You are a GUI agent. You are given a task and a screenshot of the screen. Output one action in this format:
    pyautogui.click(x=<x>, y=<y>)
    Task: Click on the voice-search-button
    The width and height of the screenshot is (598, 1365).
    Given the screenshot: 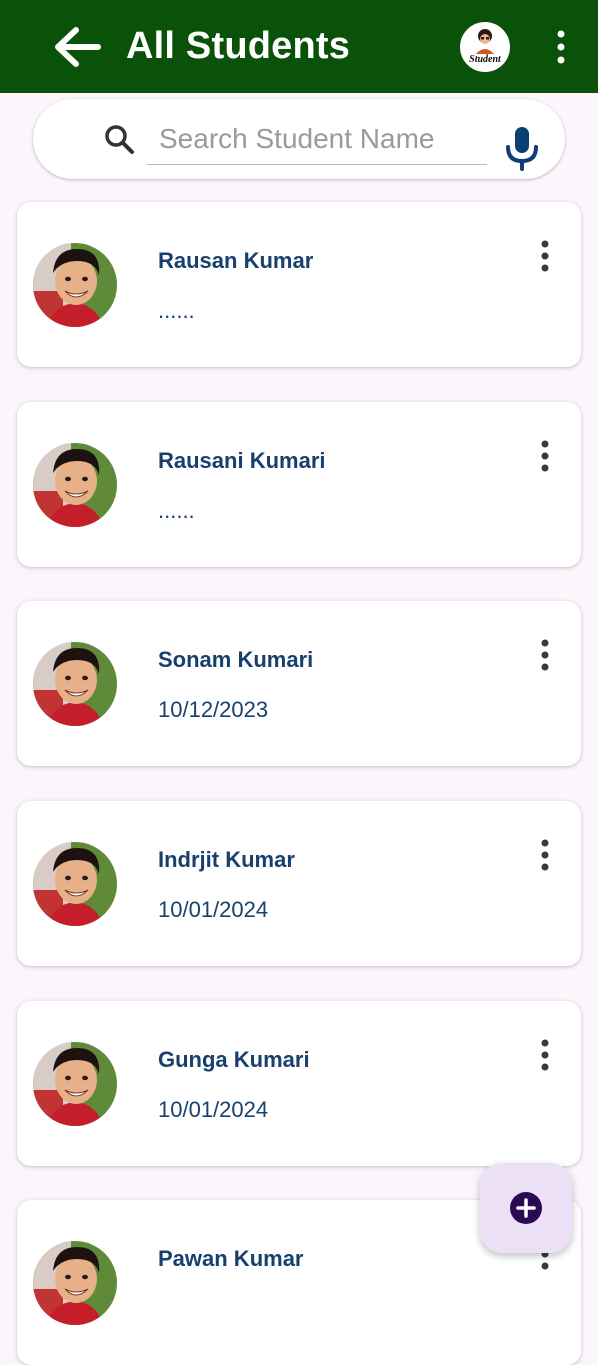 What is the action you would take?
    pyautogui.click(x=522, y=148)
    